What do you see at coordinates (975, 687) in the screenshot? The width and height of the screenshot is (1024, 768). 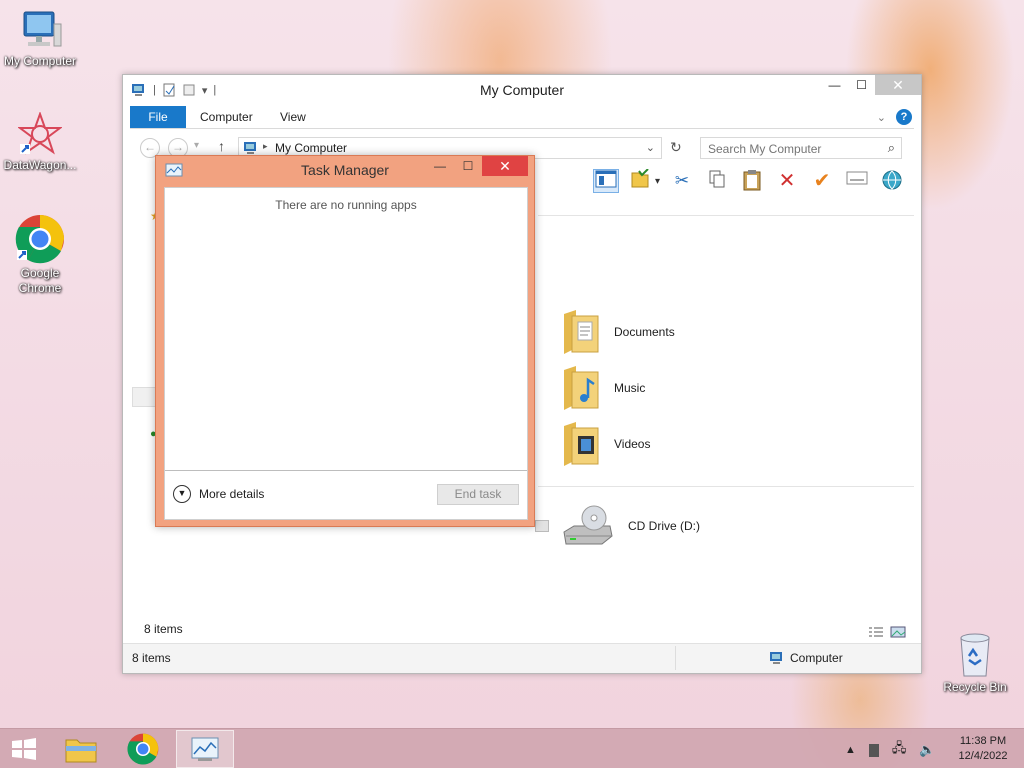 I see `desktop-icon-label: Recycle Bin` at bounding box center [975, 687].